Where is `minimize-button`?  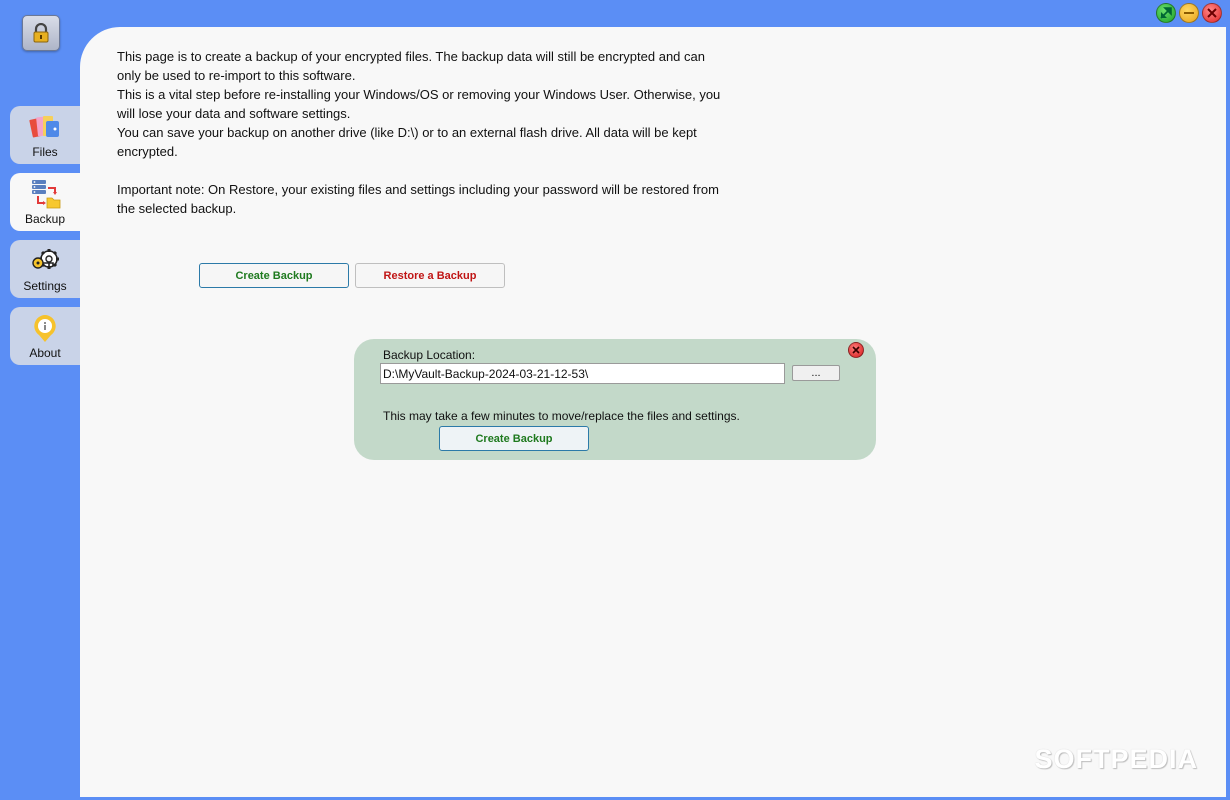
minimize-button is located at coordinates (1189, 13).